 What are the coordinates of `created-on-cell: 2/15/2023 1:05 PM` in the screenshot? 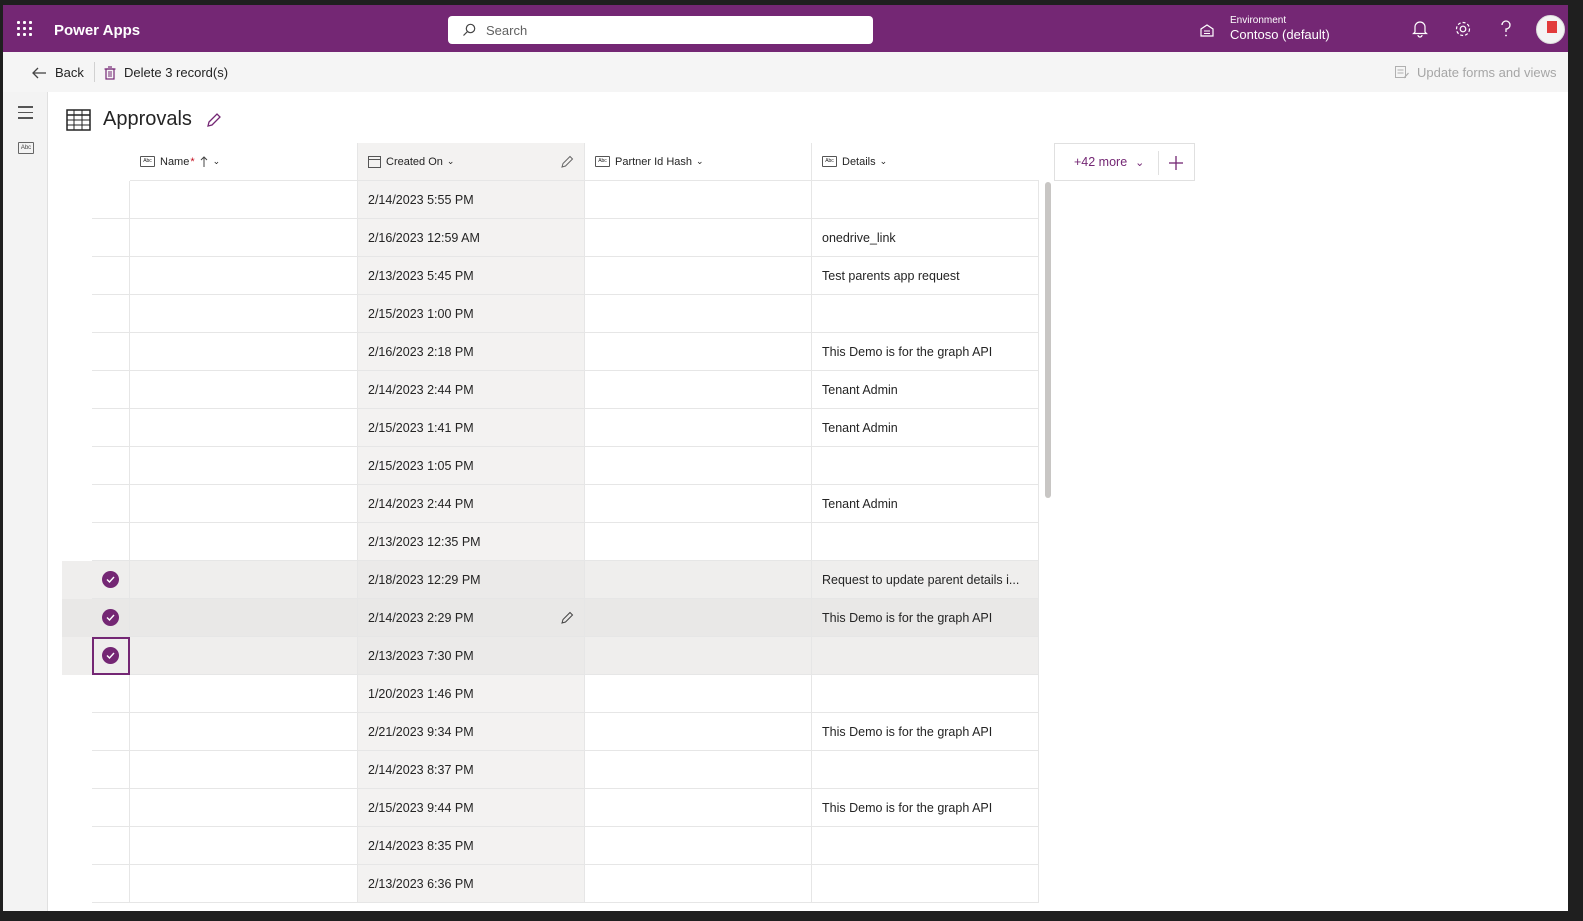 It's located at (471, 466).